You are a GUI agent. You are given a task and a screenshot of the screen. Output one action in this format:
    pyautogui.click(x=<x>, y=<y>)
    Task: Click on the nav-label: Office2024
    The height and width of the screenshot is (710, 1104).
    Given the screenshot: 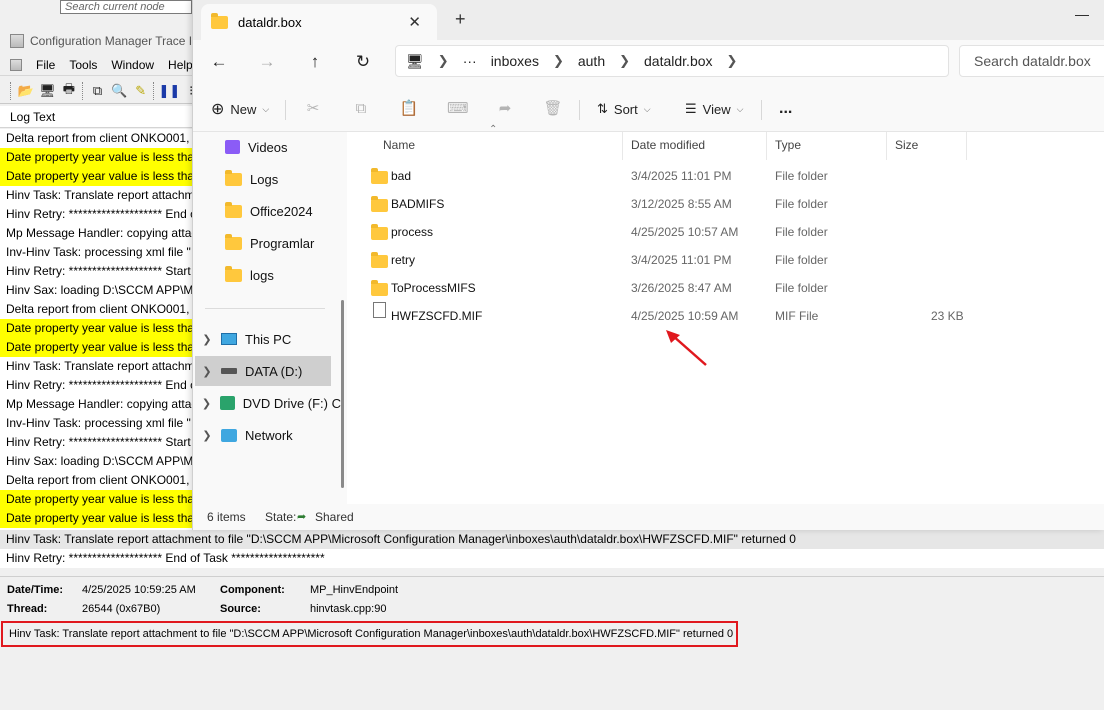 What is the action you would take?
    pyautogui.click(x=281, y=211)
    